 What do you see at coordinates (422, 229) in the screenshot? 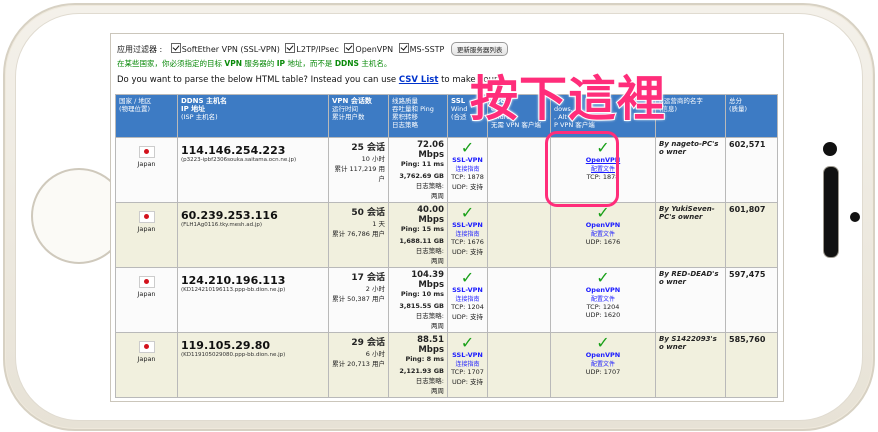
I see `ping: Ping: 15 ms` at bounding box center [422, 229].